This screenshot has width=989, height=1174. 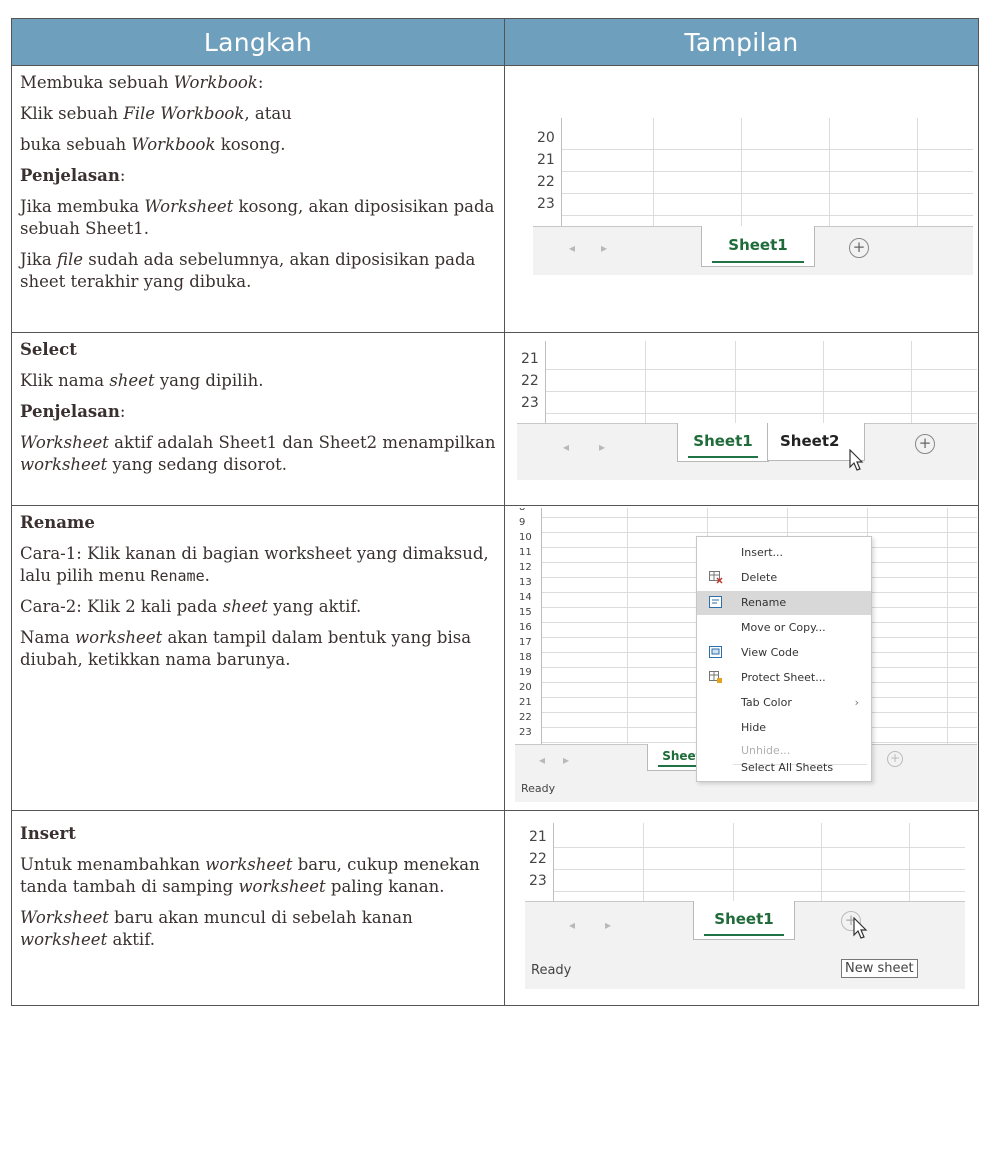 I want to click on excel-open-view: 20 21 22 23 ◂ ▸ Sheet1 +, so click(x=753, y=202).